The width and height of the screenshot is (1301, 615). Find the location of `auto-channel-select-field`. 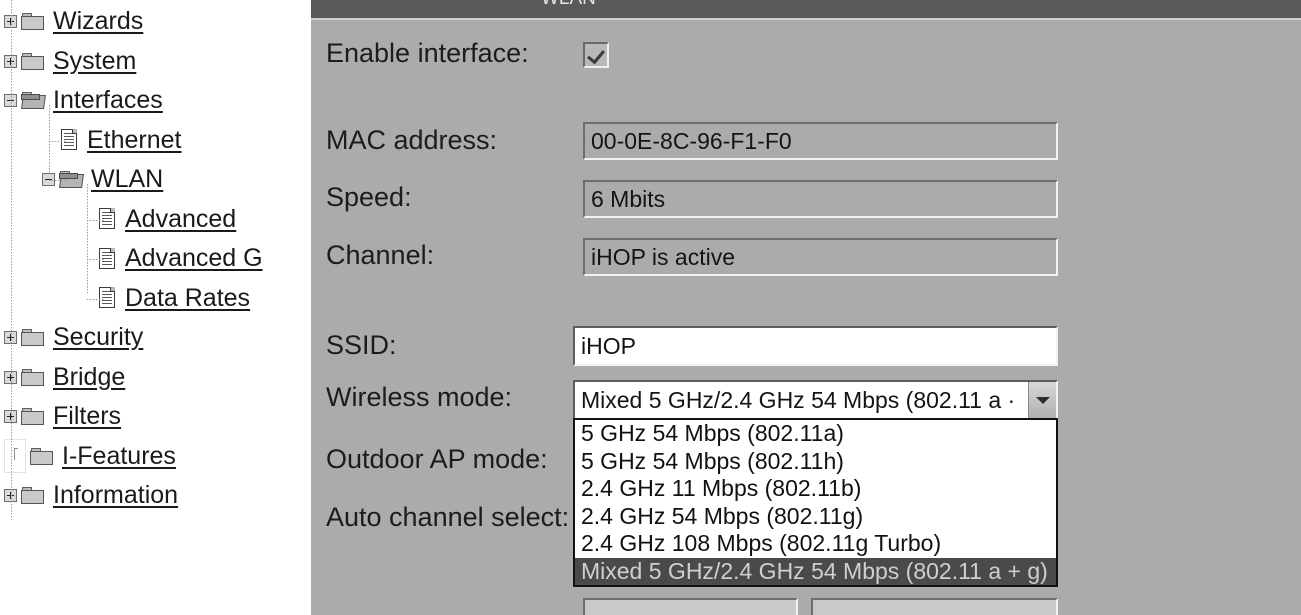

auto-channel-select-field is located at coordinates (934, 606).